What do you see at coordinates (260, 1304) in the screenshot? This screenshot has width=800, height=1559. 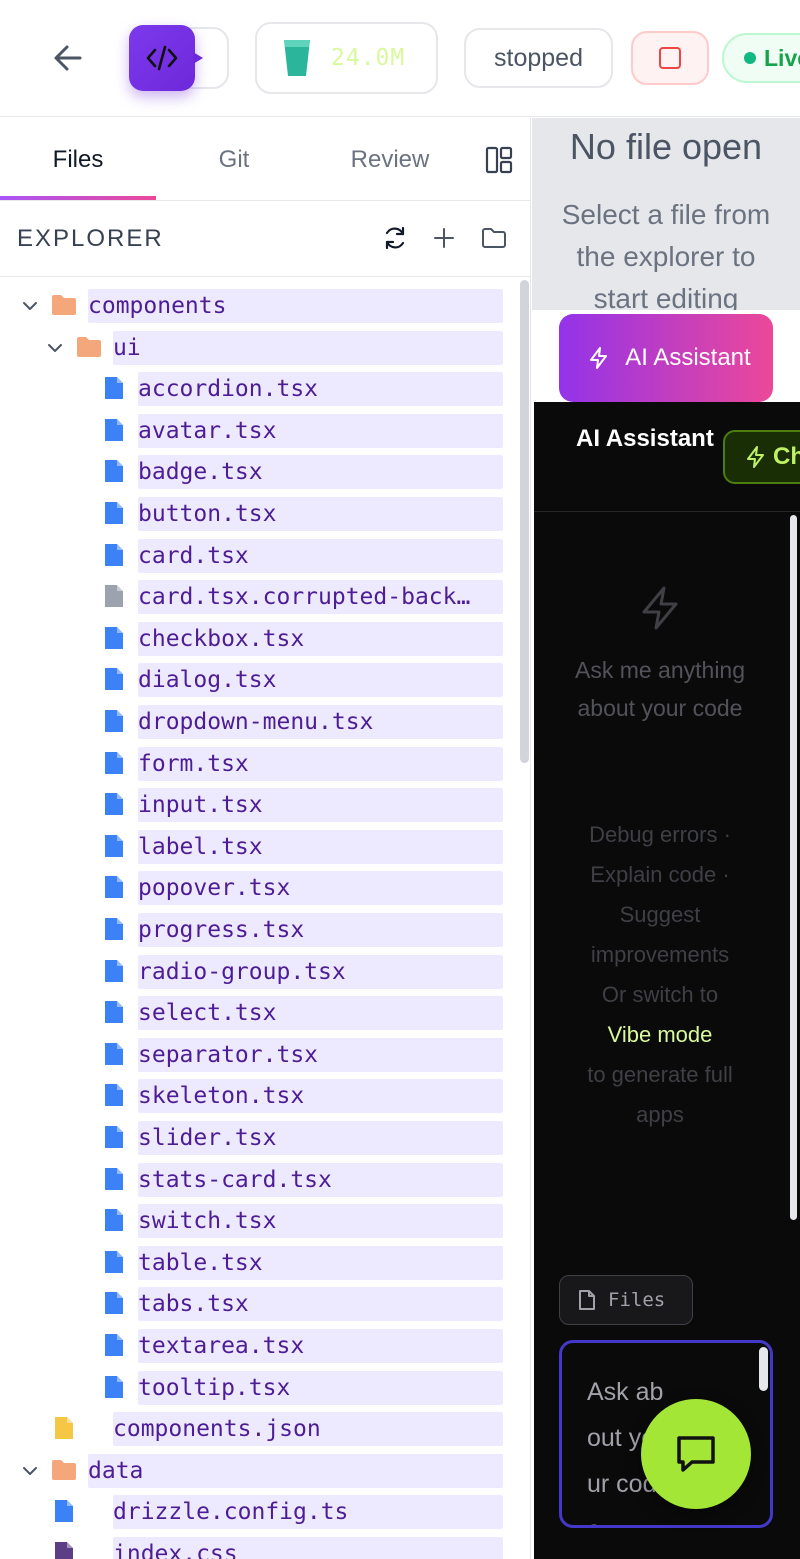 I see `tree-file-row: tabs.tsx` at bounding box center [260, 1304].